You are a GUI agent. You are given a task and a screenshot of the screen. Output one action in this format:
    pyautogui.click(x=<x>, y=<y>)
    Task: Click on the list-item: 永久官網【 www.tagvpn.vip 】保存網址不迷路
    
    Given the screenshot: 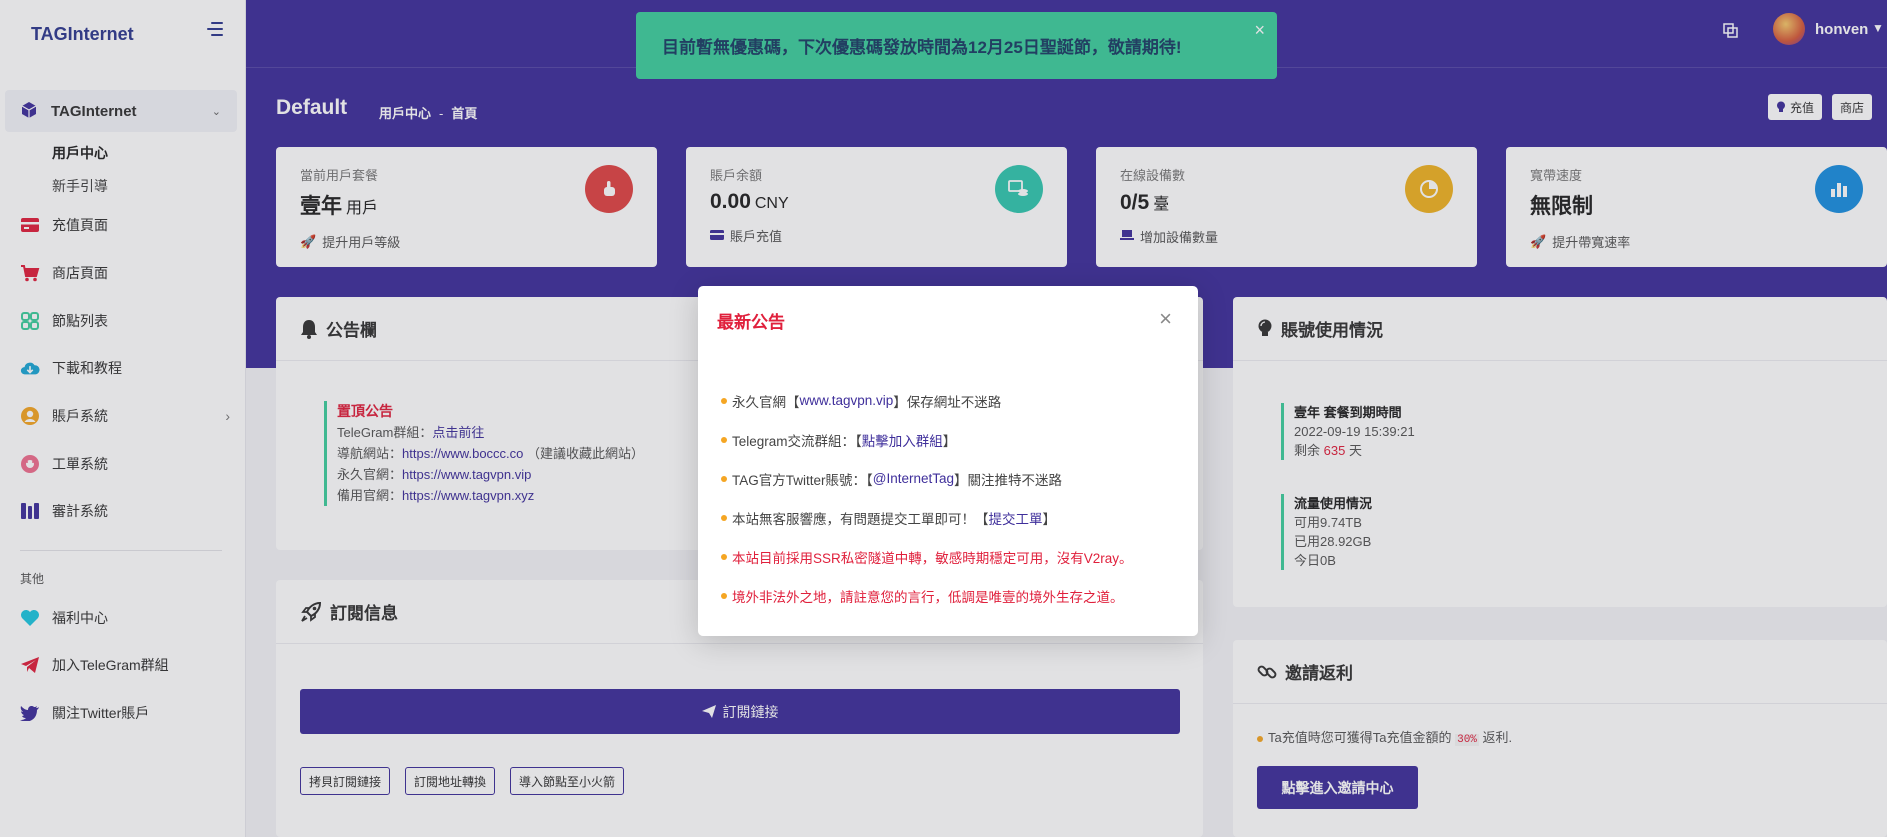 What is the action you would take?
    pyautogui.click(x=927, y=400)
    